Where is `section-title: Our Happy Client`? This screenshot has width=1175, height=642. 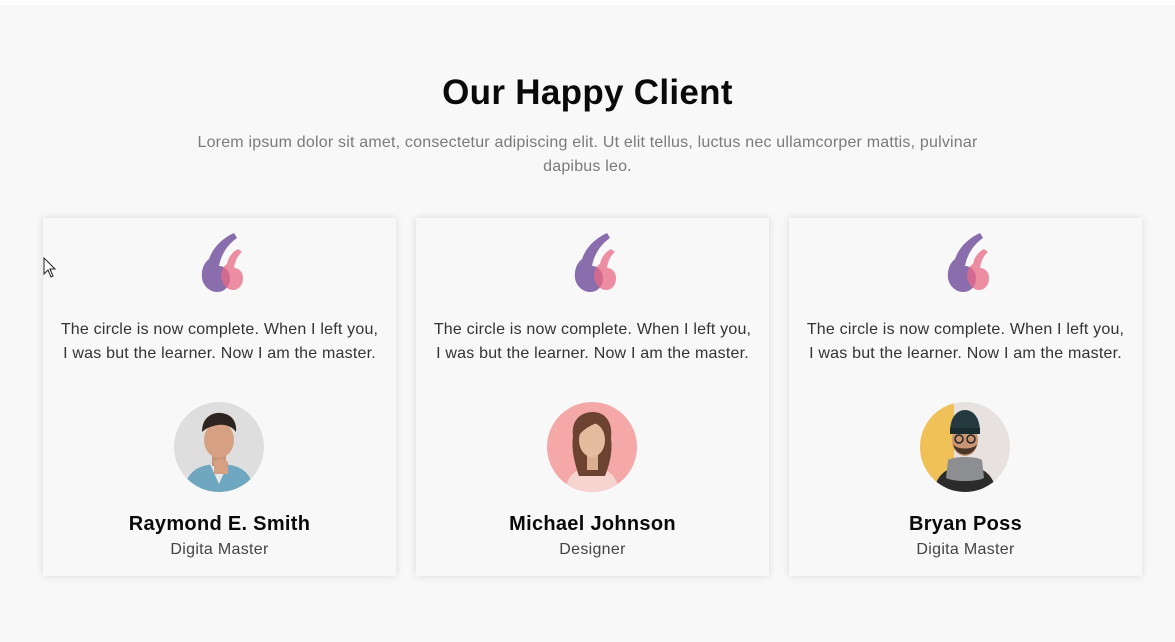
section-title: Our Happy Client is located at coordinates (587, 92).